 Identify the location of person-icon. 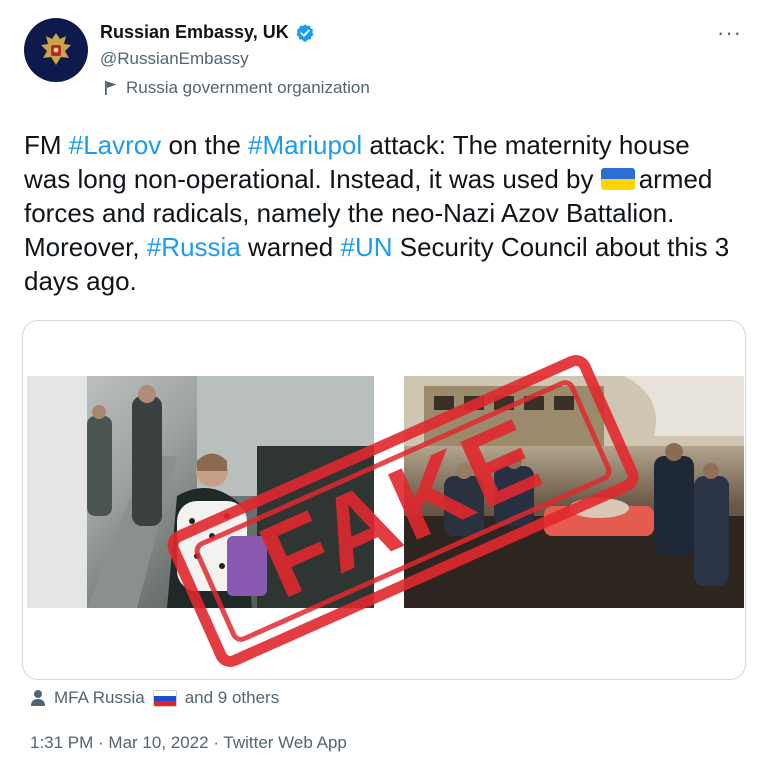
(38, 698).